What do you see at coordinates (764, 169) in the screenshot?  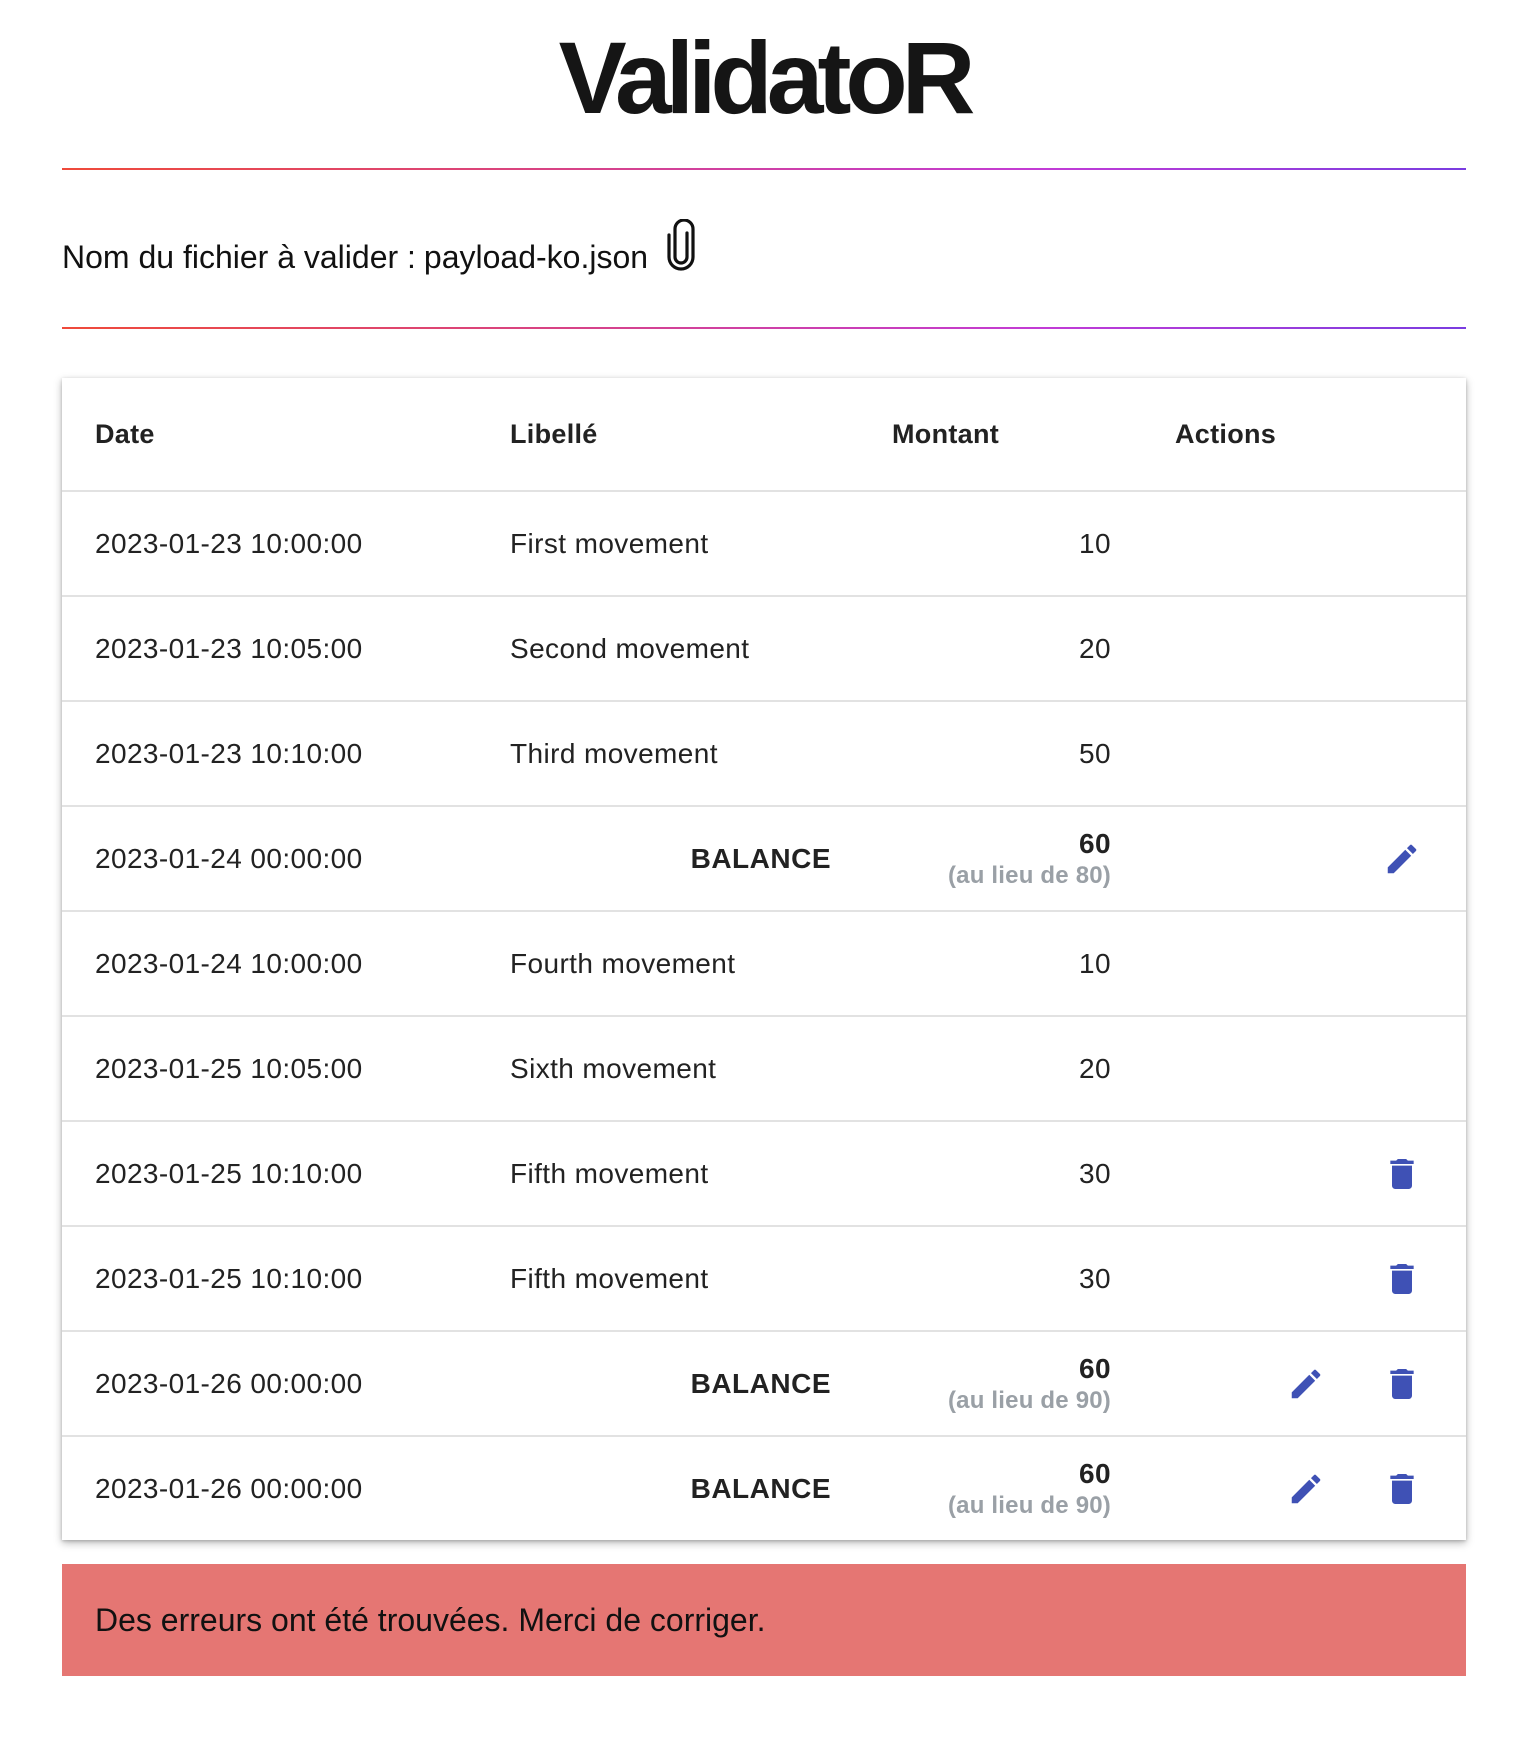 I see `header-divider` at bounding box center [764, 169].